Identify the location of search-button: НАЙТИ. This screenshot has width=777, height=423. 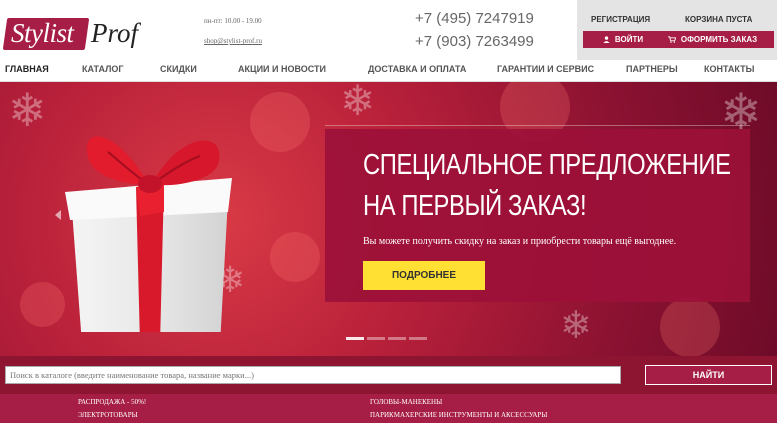
(708, 375).